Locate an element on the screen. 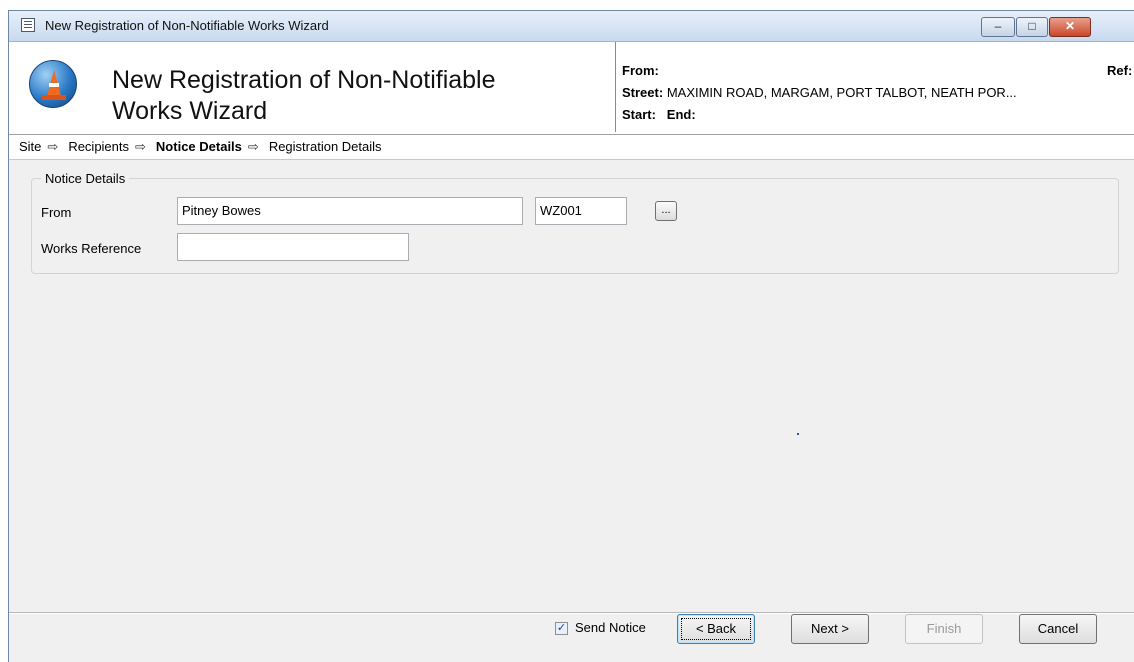 The width and height of the screenshot is (1134, 662). cancel-button: Cancel is located at coordinates (1058, 629).